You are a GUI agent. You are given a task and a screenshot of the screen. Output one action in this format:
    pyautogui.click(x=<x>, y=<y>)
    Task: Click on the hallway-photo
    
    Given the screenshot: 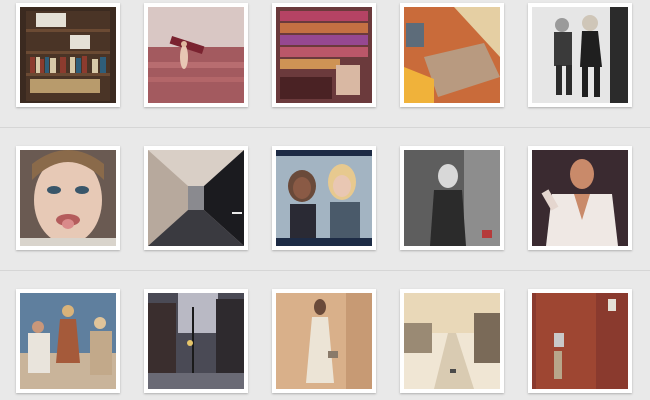 What is the action you would take?
    pyautogui.click(x=196, y=198)
    